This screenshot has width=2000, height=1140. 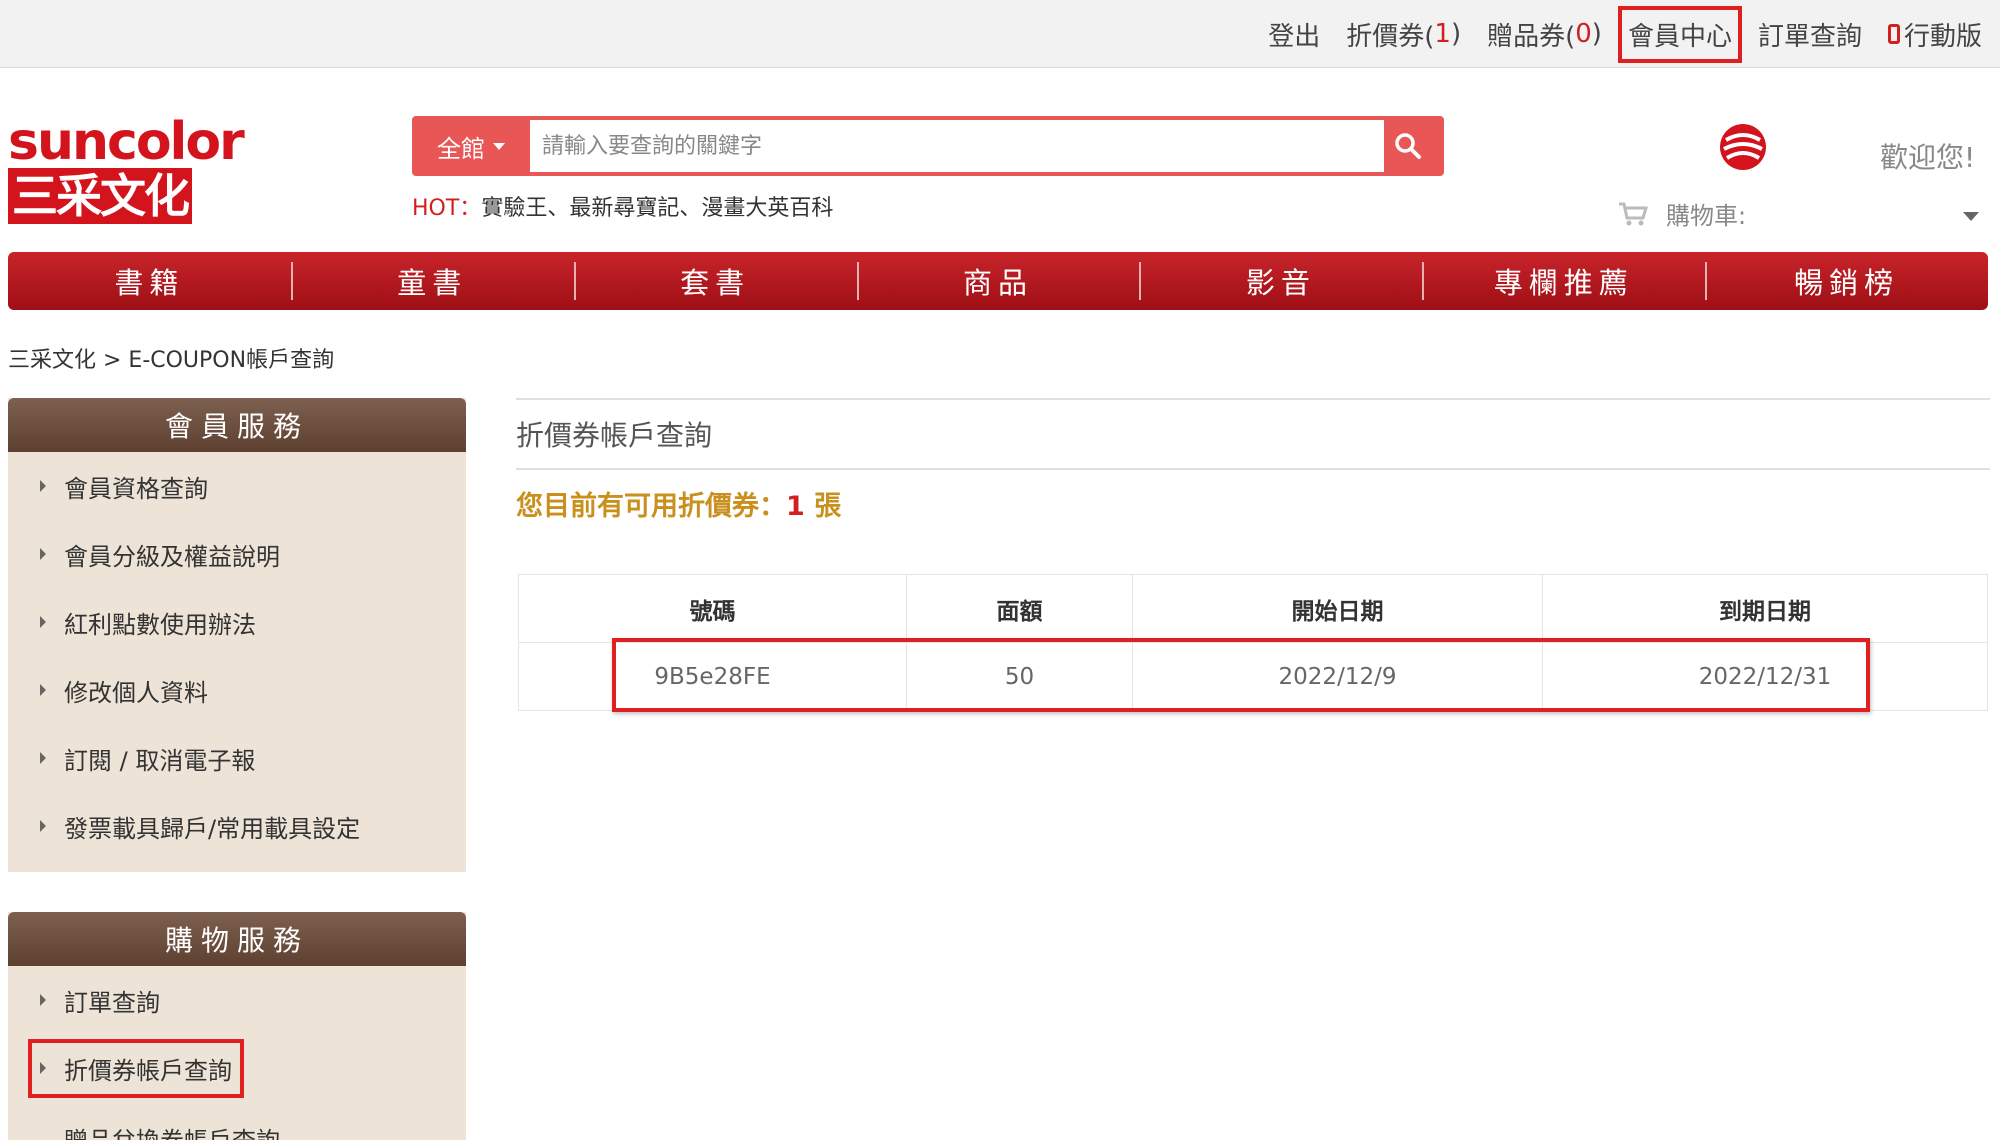 What do you see at coordinates (1846, 281) in the screenshot?
I see `nav-item-bestsellers: 暢銷榜` at bounding box center [1846, 281].